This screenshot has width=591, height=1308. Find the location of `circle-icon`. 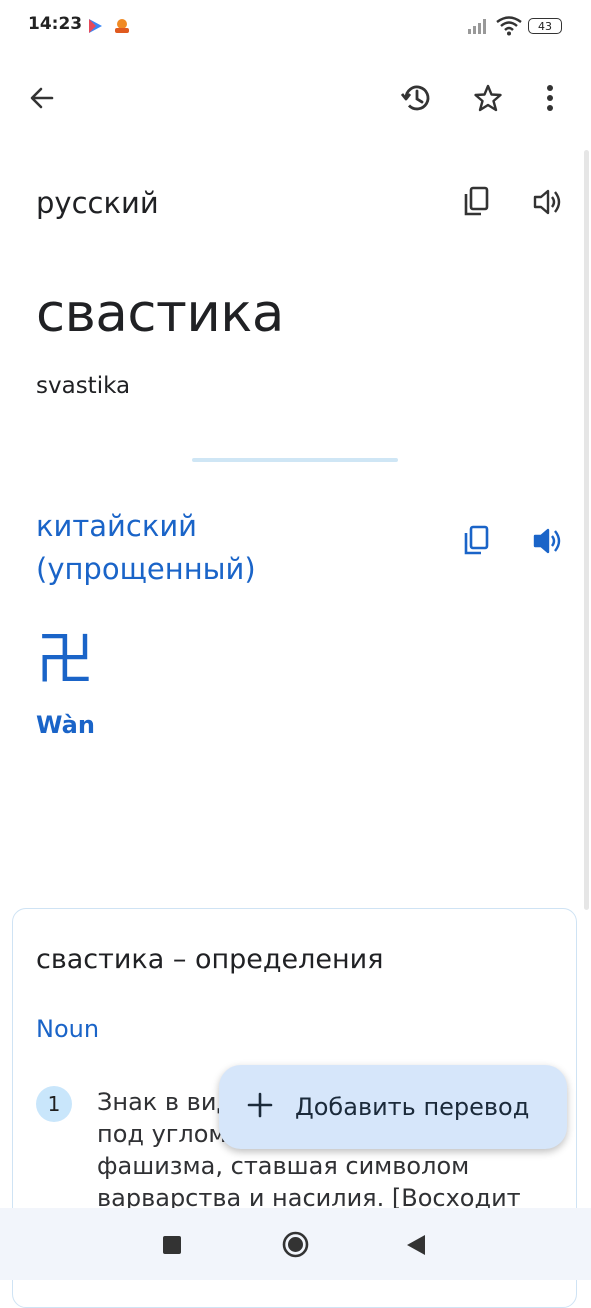

circle-icon is located at coordinates (295, 1246).